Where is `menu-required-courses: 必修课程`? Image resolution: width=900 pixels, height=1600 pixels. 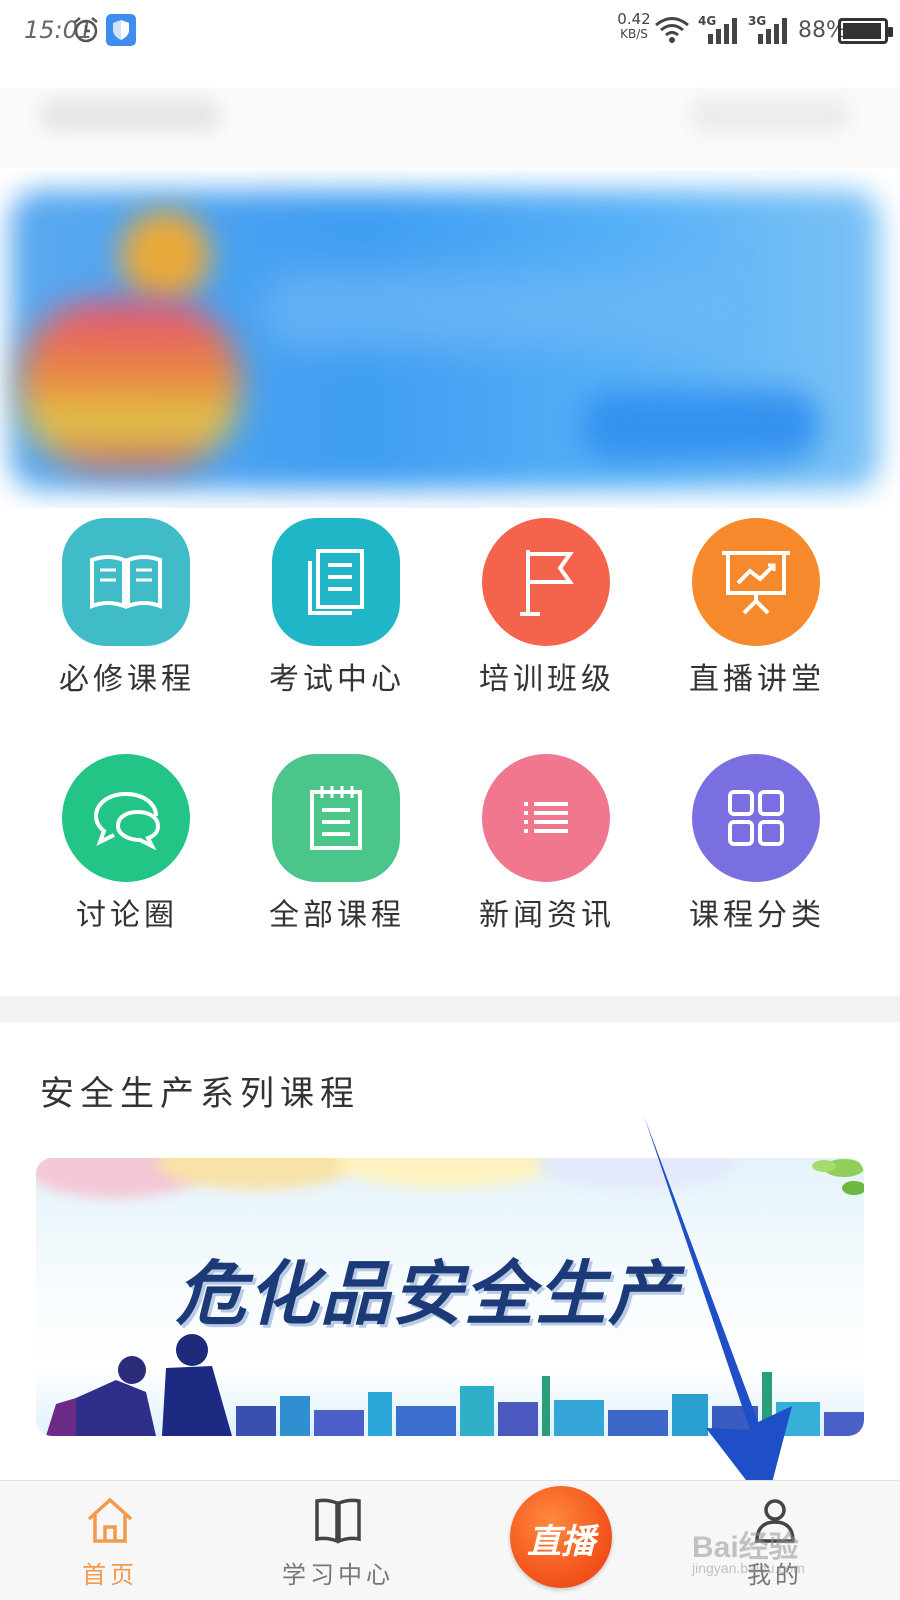
menu-required-courses: 必修课程 is located at coordinates (127, 613).